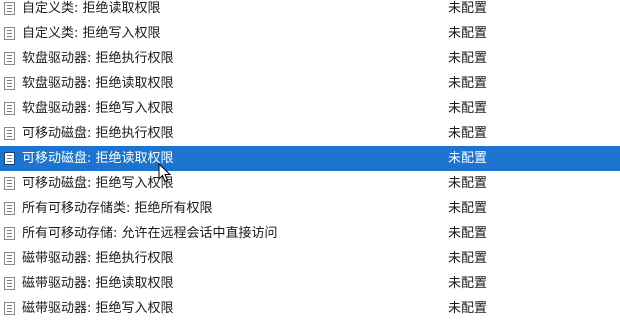  What do you see at coordinates (310, 133) in the screenshot?
I see `policy-row-removable-deny-execute: 可移动磁盘: 拒绝执行权限 未配置` at bounding box center [310, 133].